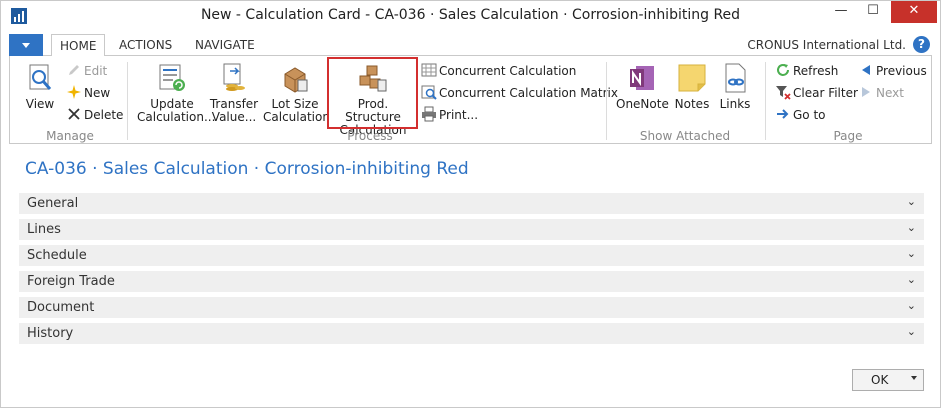 This screenshot has height=408, width=941. I want to click on fasttab-lines: Lines ⌄, so click(471, 229).